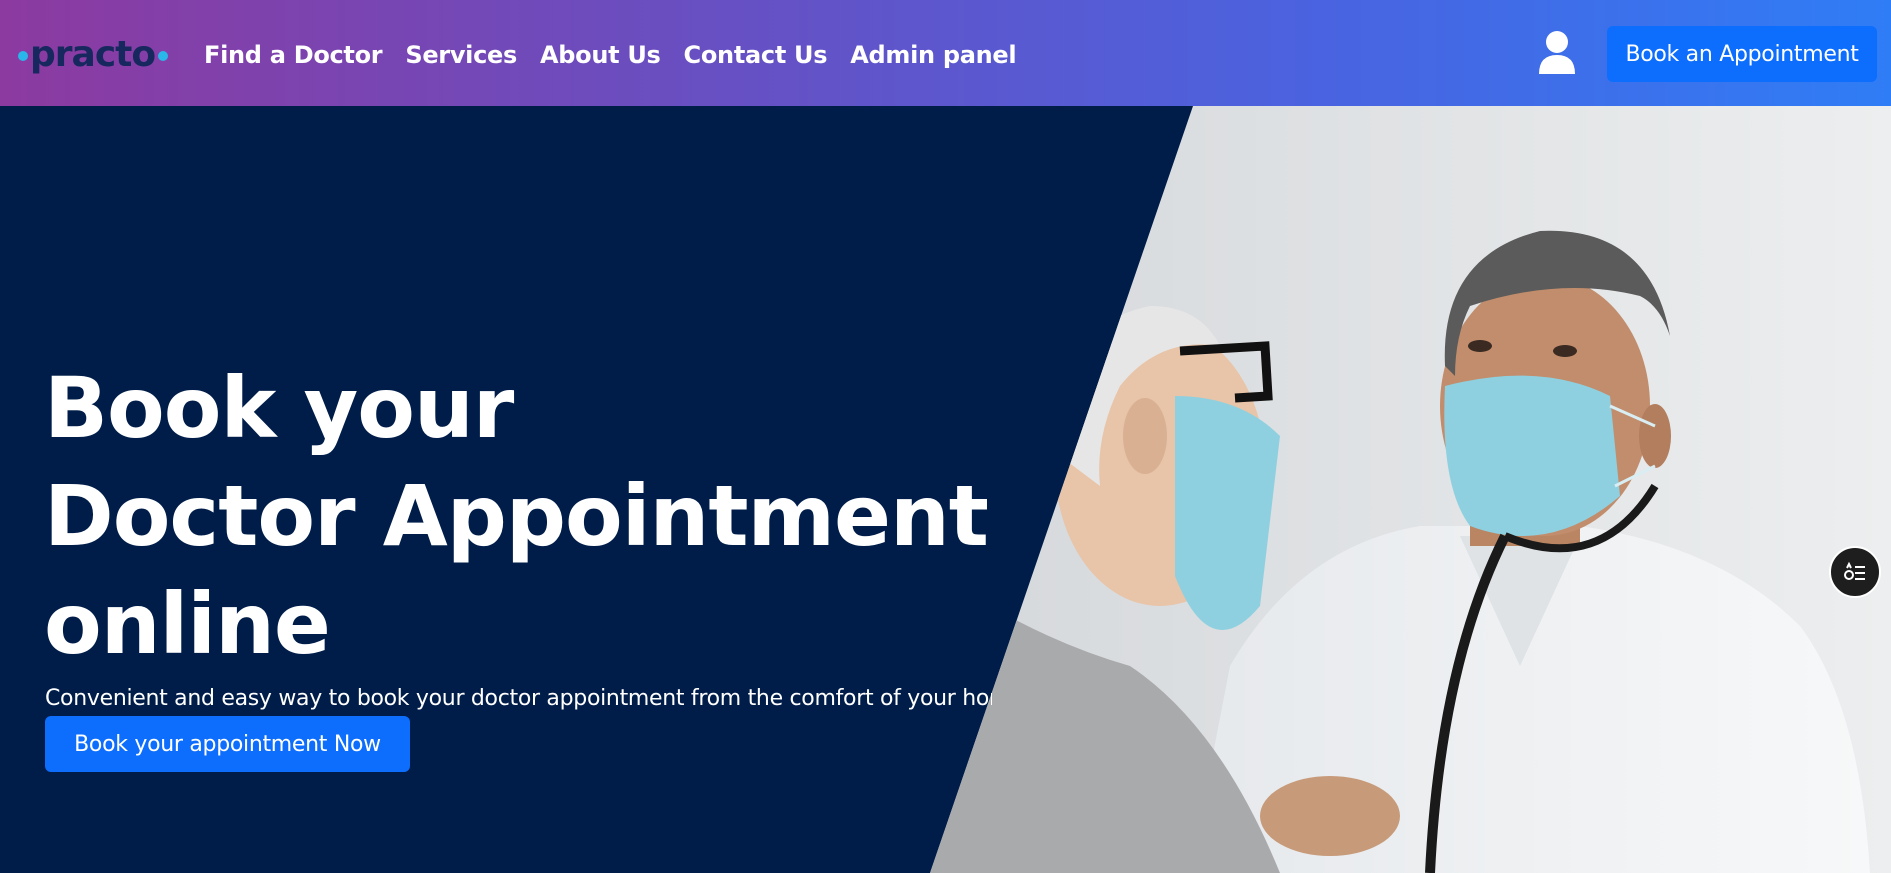 This screenshot has height=873, width=1891. Describe the element at coordinates (1742, 54) in the screenshot. I see `book-appointment-button: Book an Appointment` at that location.